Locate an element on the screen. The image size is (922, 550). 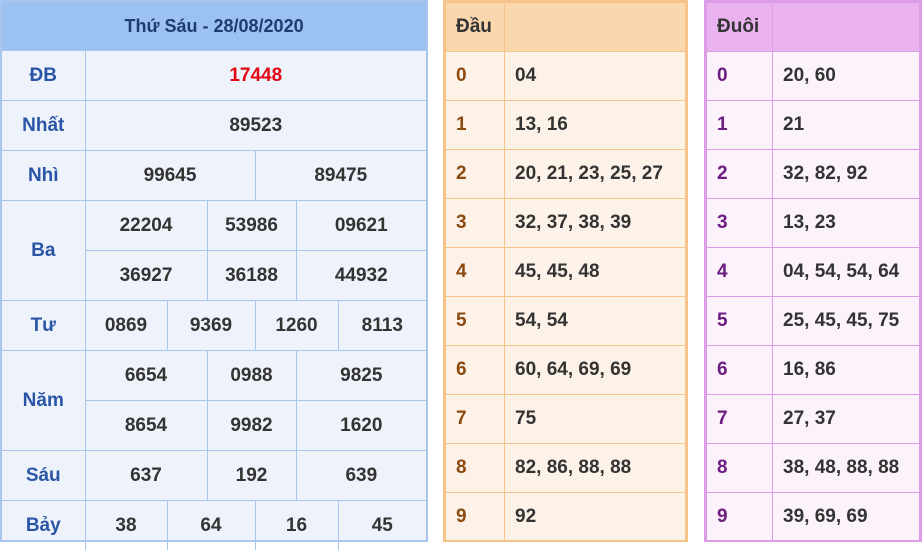
tail-digit: 0 is located at coordinates (740, 76).